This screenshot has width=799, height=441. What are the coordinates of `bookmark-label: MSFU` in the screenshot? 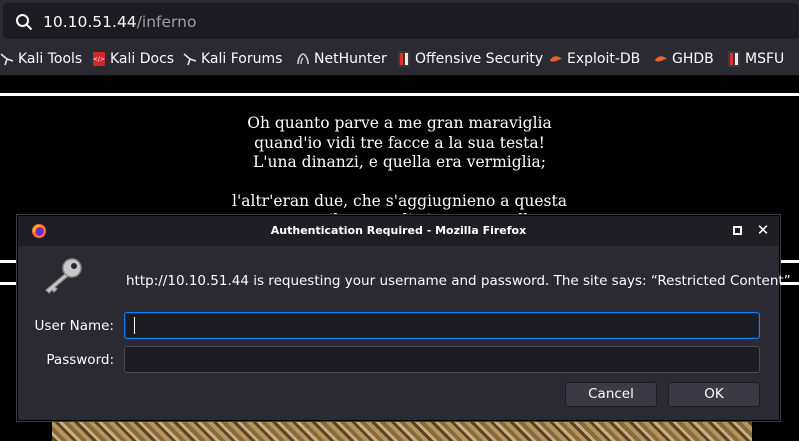 It's located at (765, 59).